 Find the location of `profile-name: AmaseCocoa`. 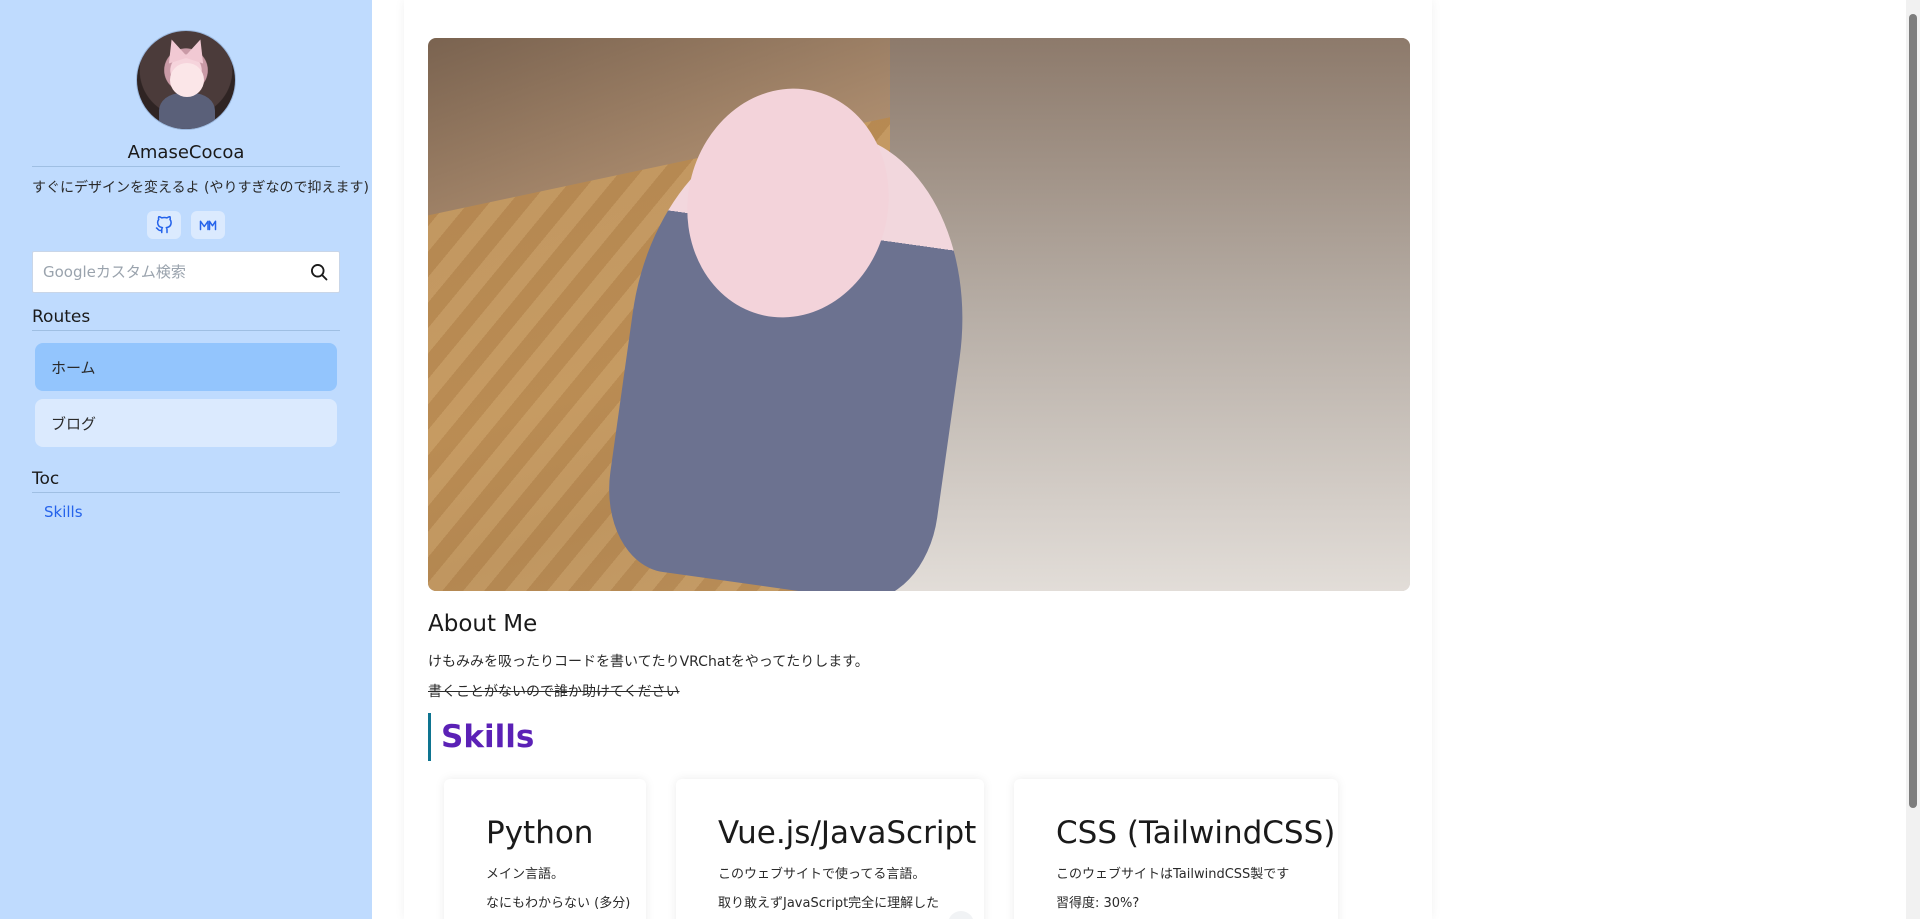

profile-name: AmaseCocoa is located at coordinates (186, 154).